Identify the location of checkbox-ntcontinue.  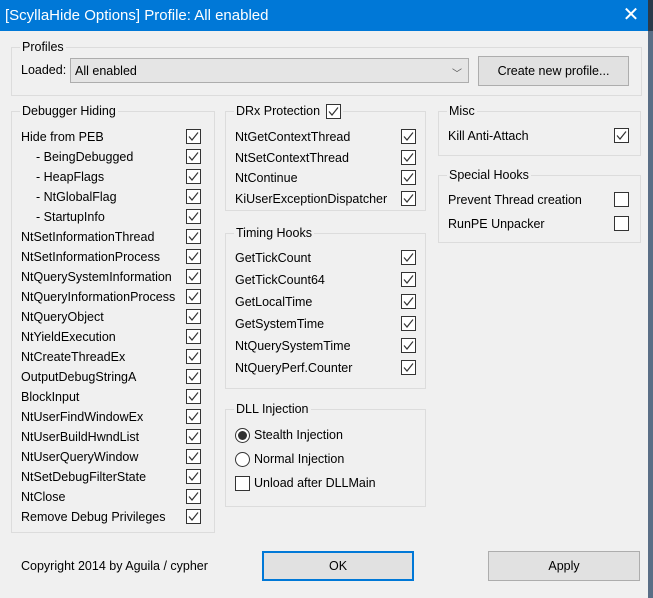
(408, 178).